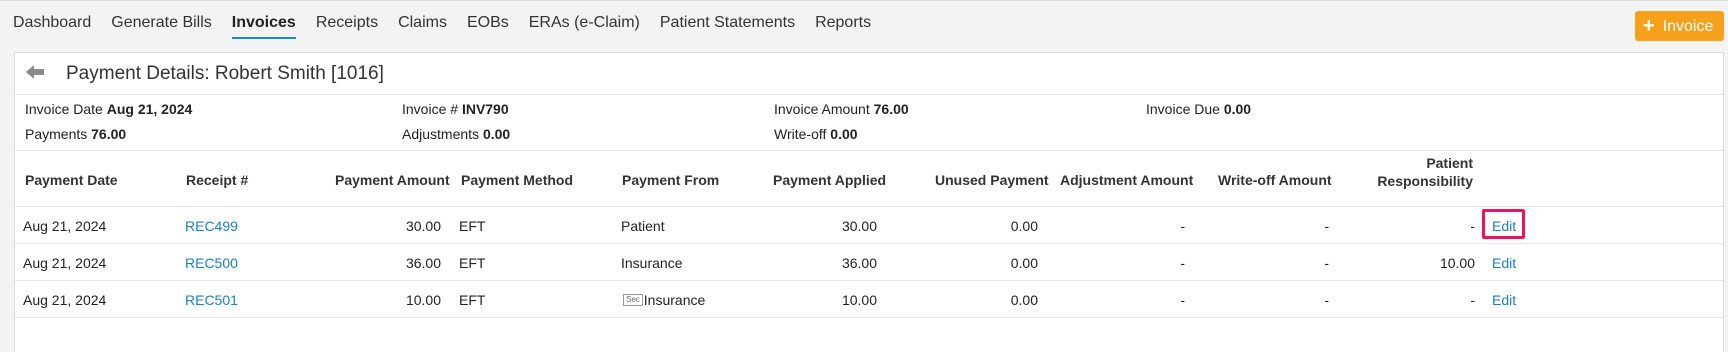 The image size is (1728, 352). Describe the element at coordinates (430, 109) in the screenshot. I see `invoice-no-label: Invoice #` at that location.